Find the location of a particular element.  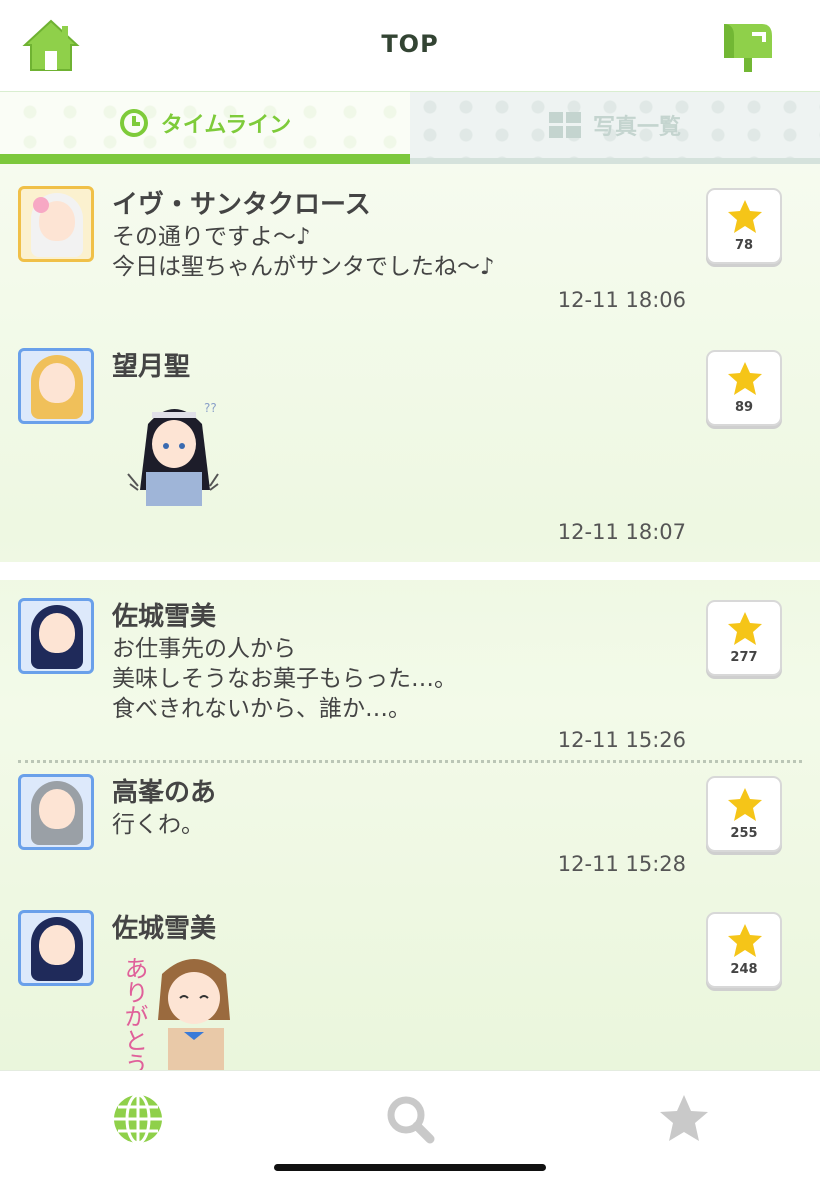

sticker-image: ?? is located at coordinates (176, 452).